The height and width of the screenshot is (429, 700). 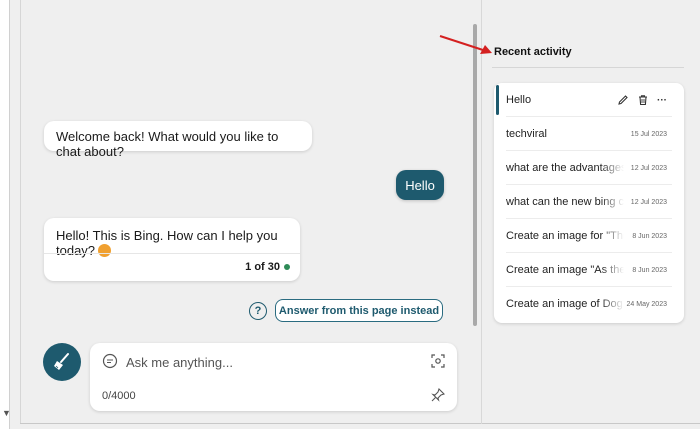 I want to click on chat-bubble-icon, so click(x=110, y=361).